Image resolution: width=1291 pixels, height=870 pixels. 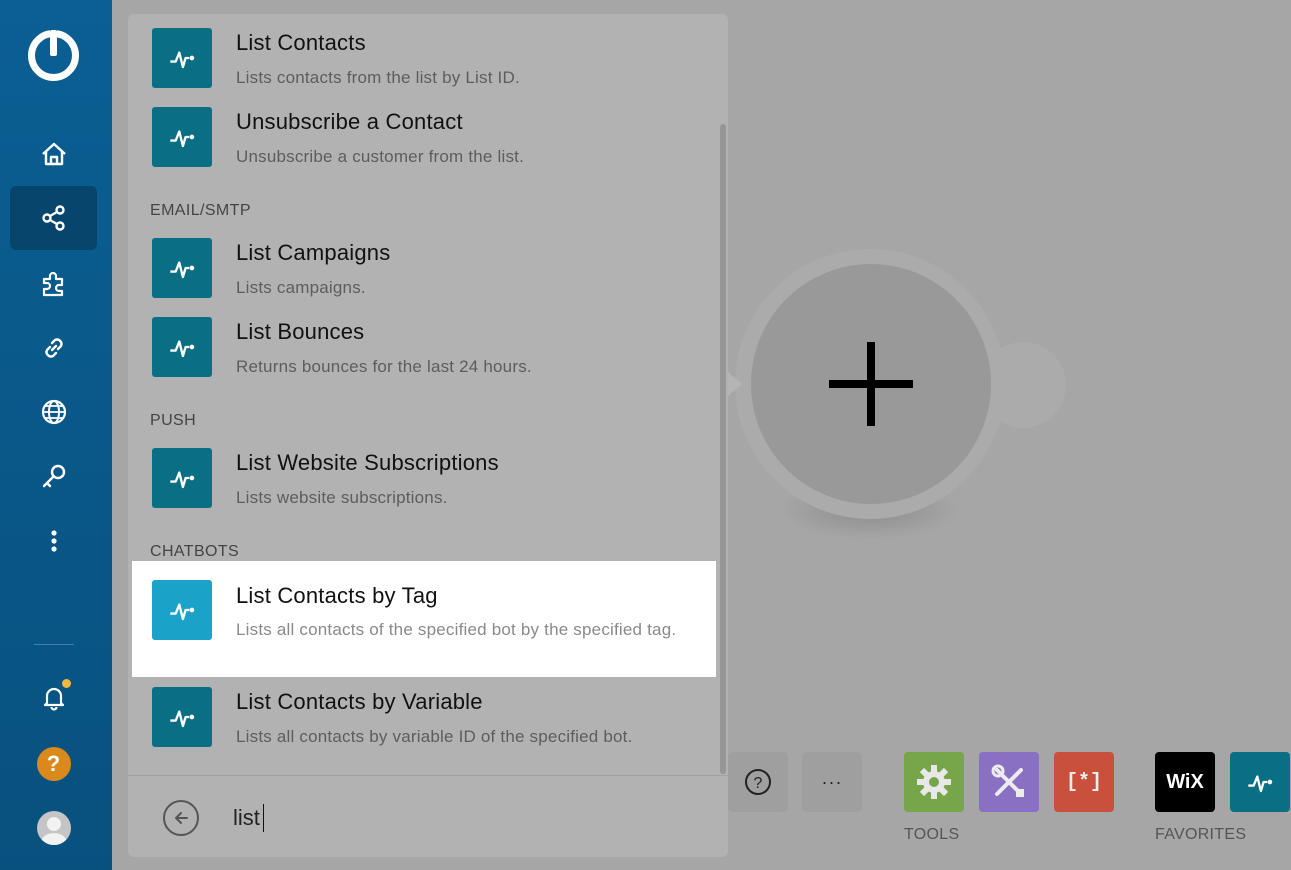 I want to click on item-description: Lists campaigns., so click(x=301, y=287).